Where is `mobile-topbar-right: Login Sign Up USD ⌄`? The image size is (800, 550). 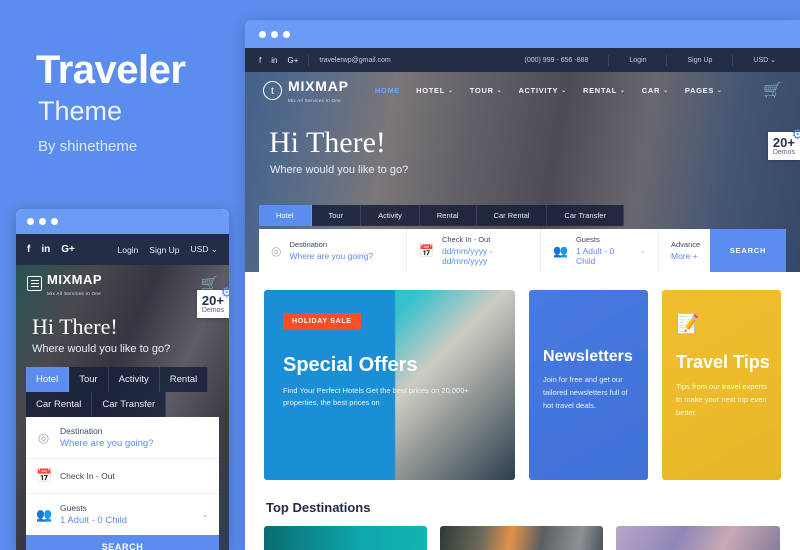
mobile-topbar-right: Login Sign Up USD ⌄ is located at coordinates (167, 249).